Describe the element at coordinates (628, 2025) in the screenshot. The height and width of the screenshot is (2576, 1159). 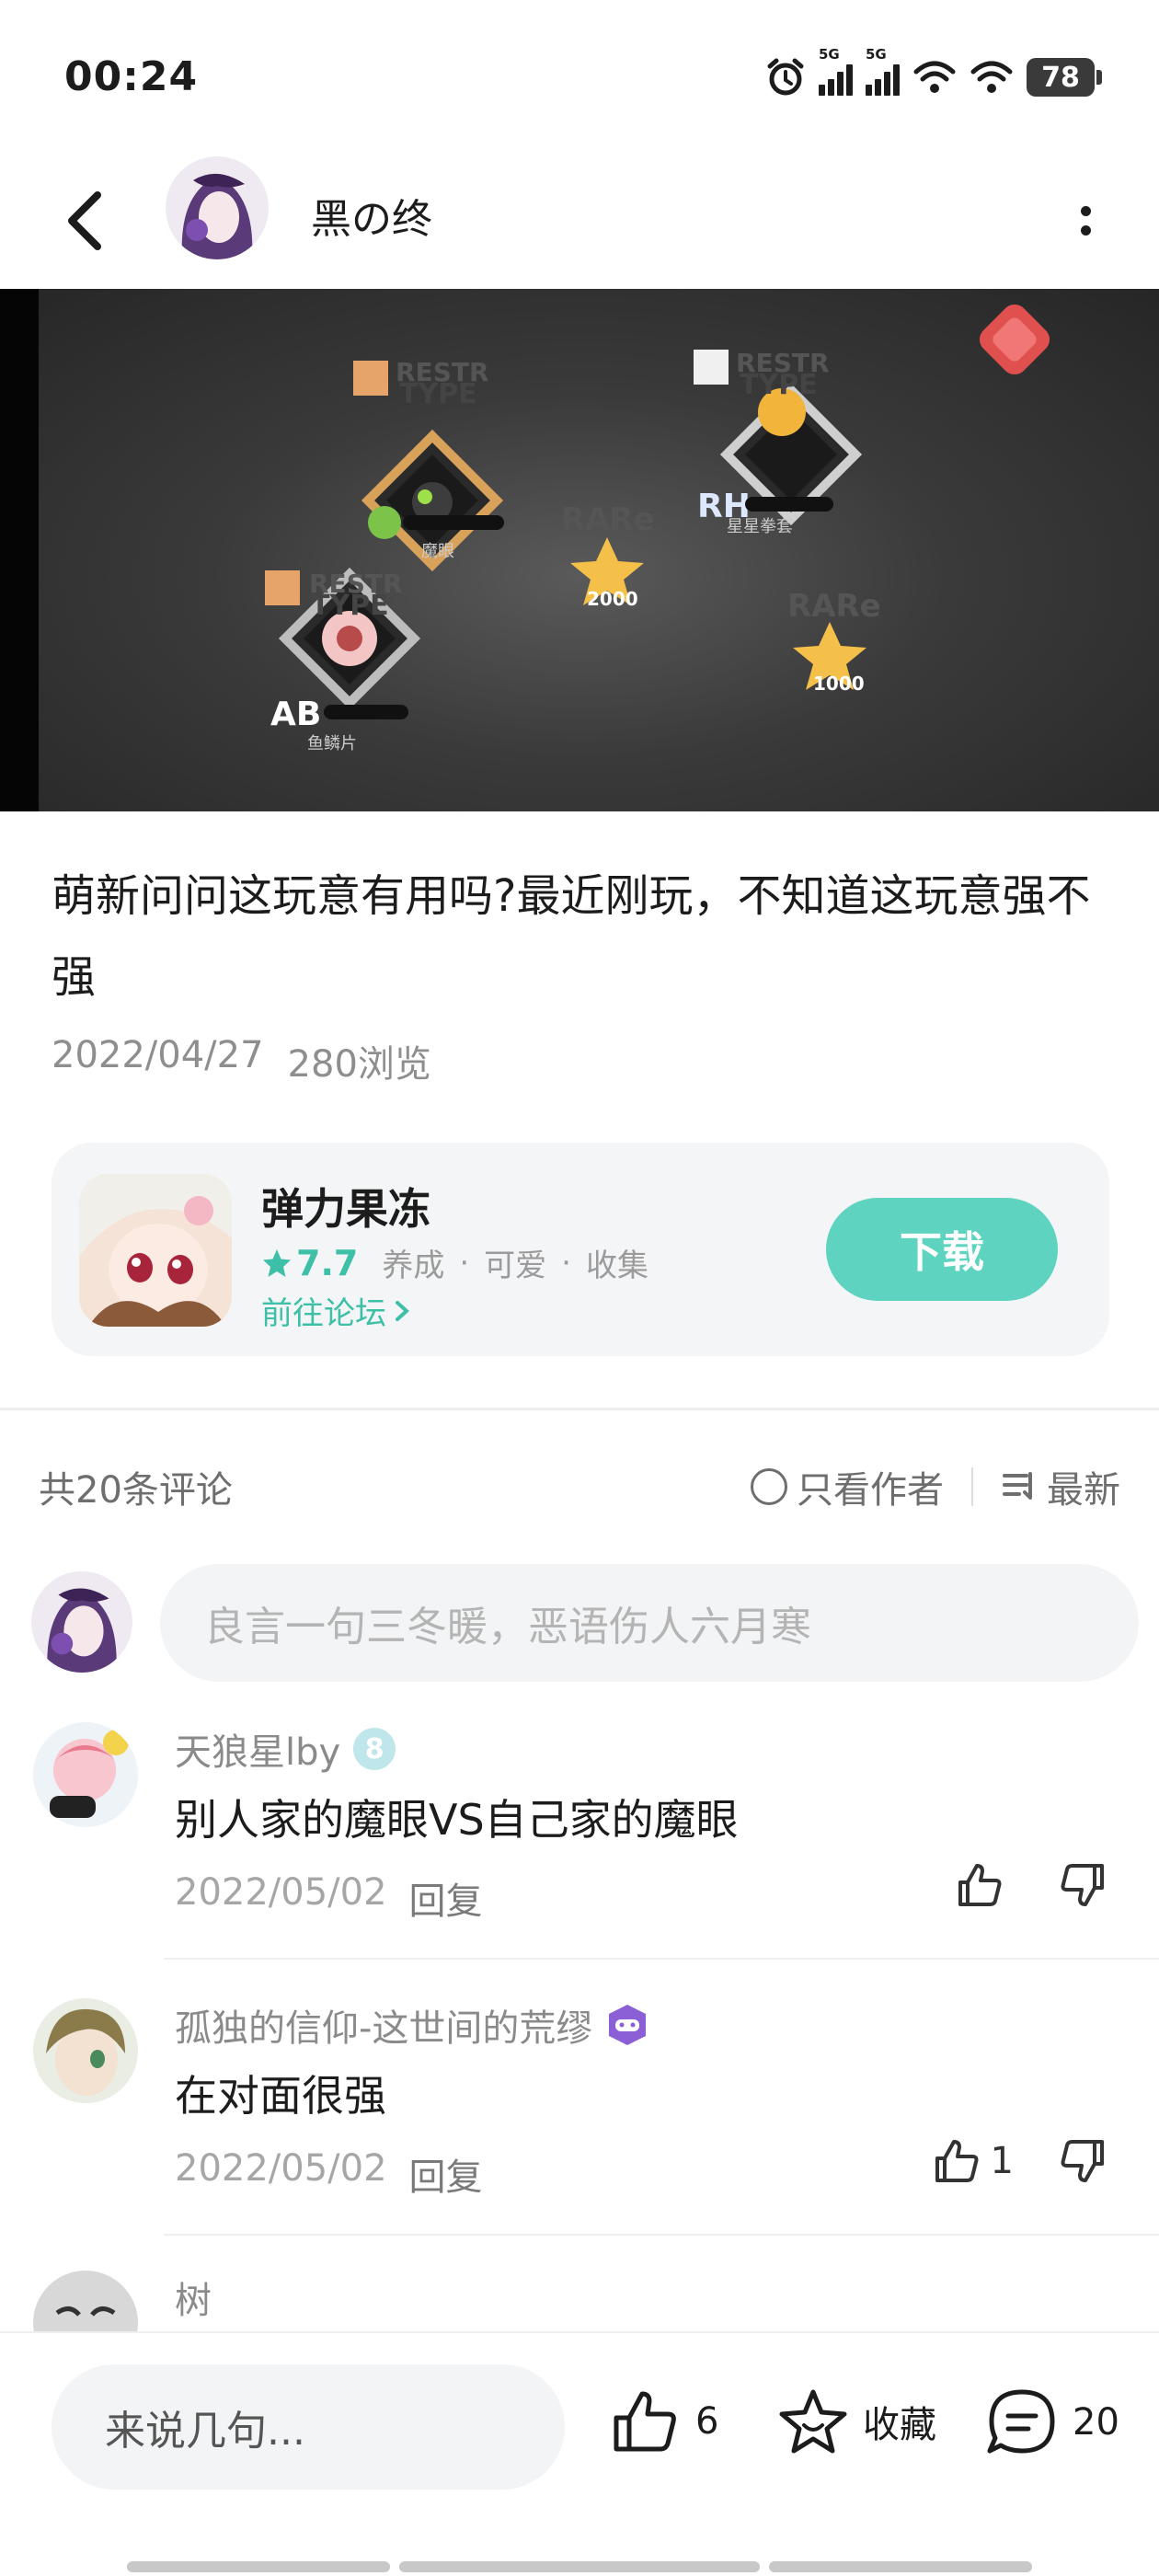
I see `gamepad-badge-icon` at that location.